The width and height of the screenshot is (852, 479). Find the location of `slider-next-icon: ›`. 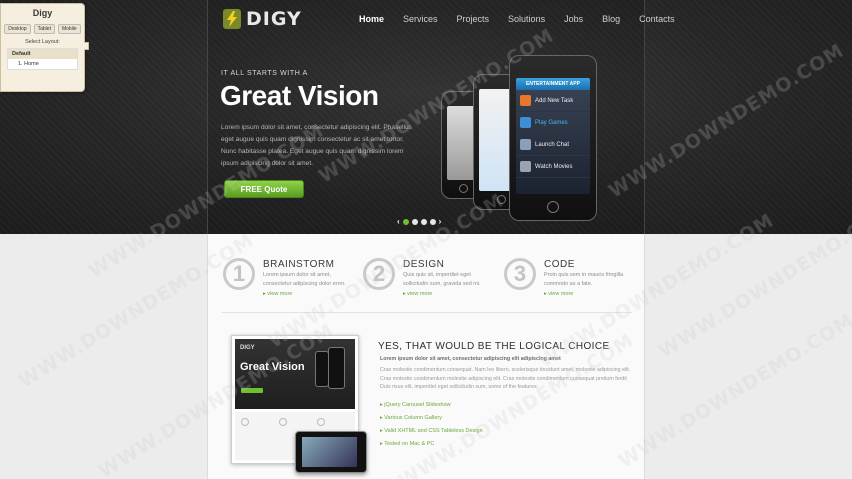

slider-next-icon: › is located at coordinates (440, 222).